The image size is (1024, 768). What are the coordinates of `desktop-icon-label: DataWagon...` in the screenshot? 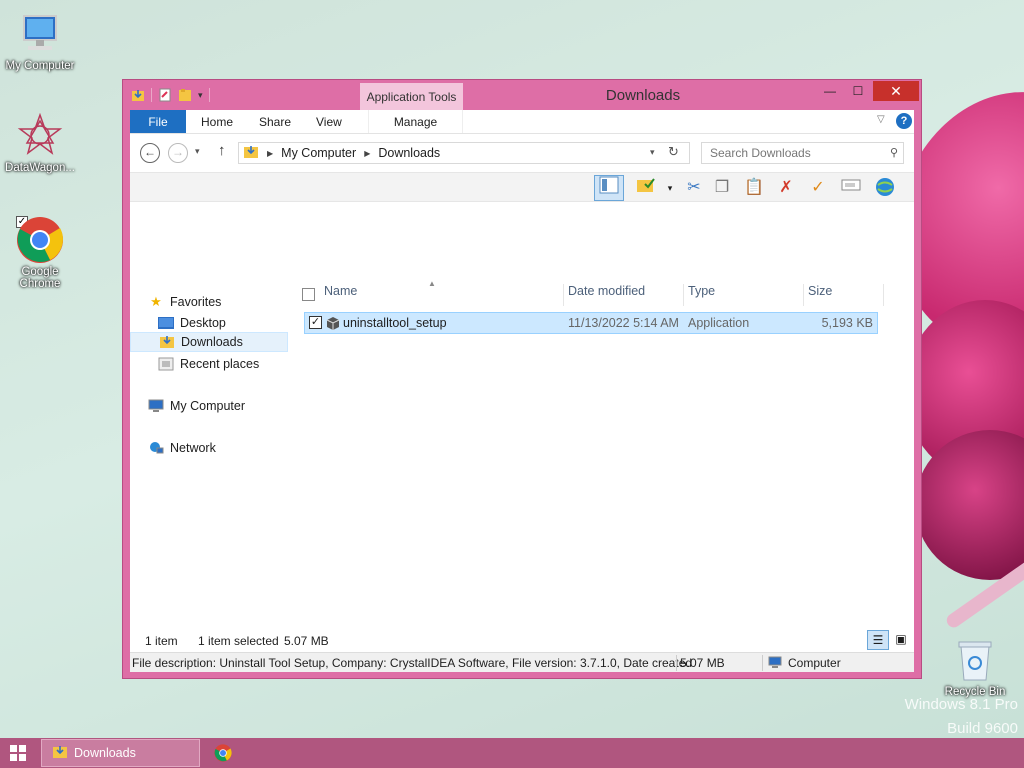 It's located at (40, 168).